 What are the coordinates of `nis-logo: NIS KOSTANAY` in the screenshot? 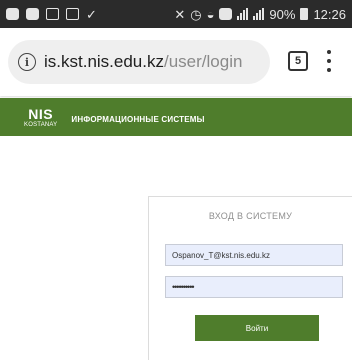 It's located at (40, 117).